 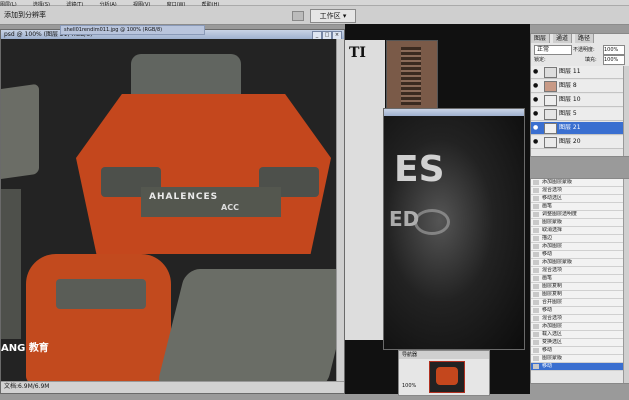 I want to click on layer-row-selected: ● 图层 21, so click(x=577, y=128).